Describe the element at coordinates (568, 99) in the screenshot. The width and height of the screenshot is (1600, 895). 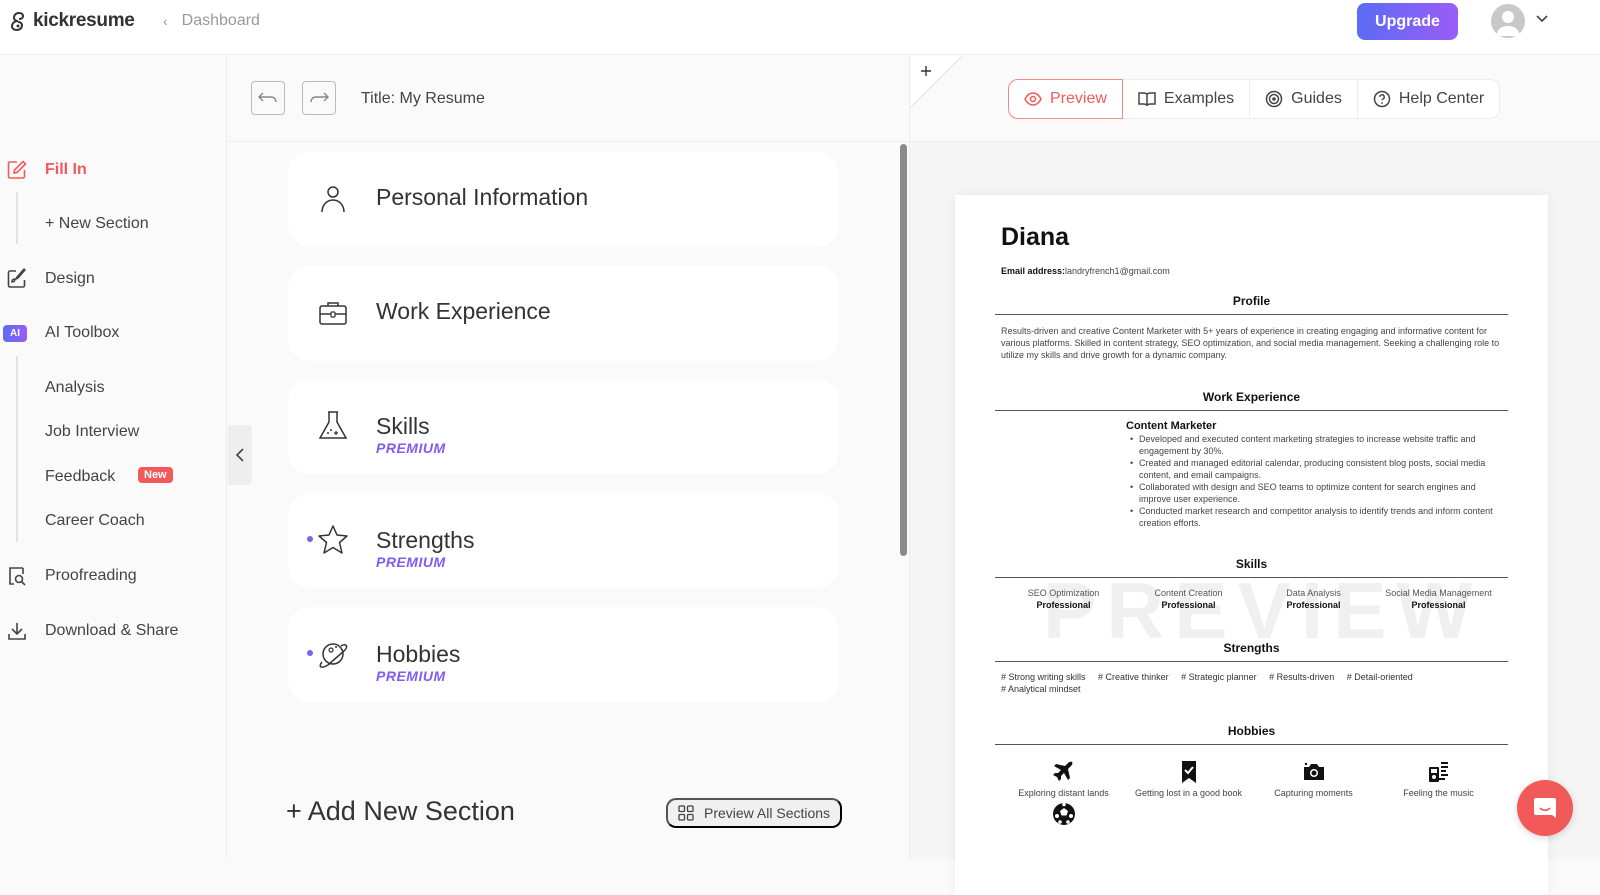
I see `editor-header: Title: My Resume` at that location.